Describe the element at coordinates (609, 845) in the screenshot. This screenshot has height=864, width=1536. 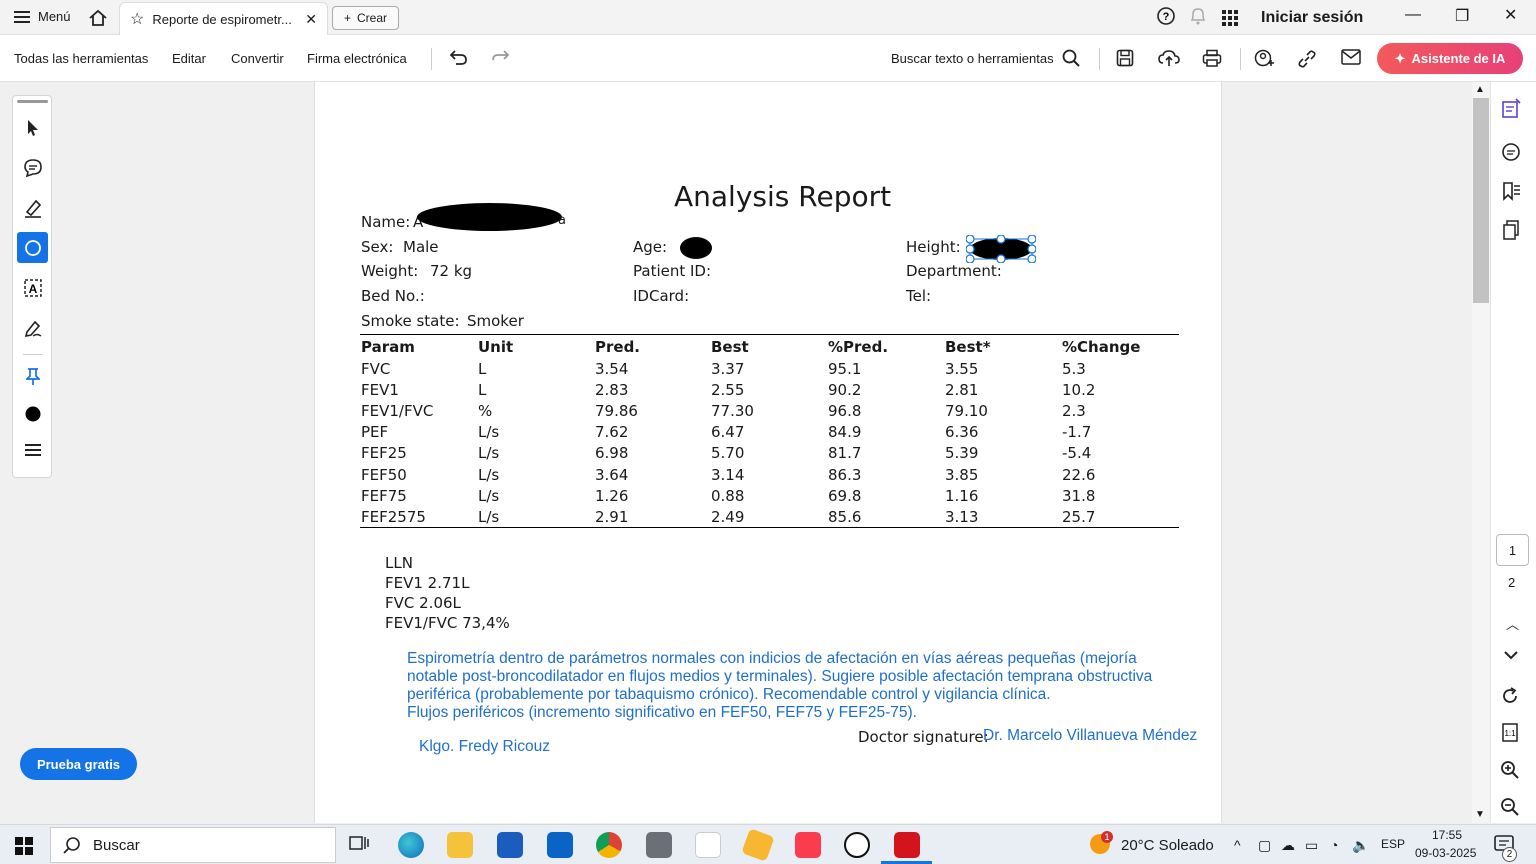
I see `chrome-icon` at that location.